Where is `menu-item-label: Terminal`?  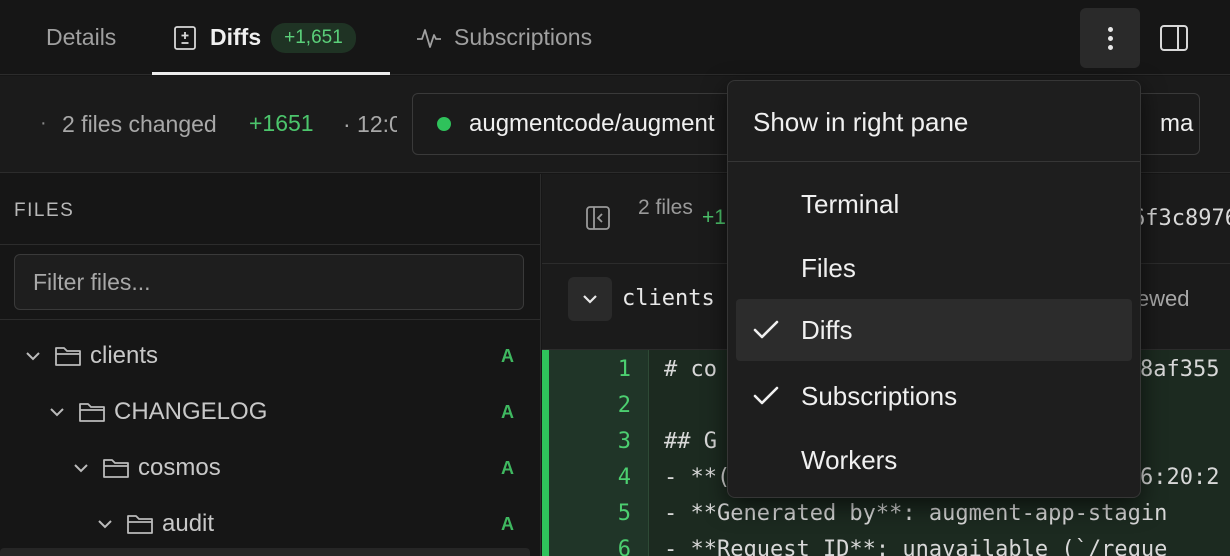
menu-item-label: Terminal is located at coordinates (850, 203).